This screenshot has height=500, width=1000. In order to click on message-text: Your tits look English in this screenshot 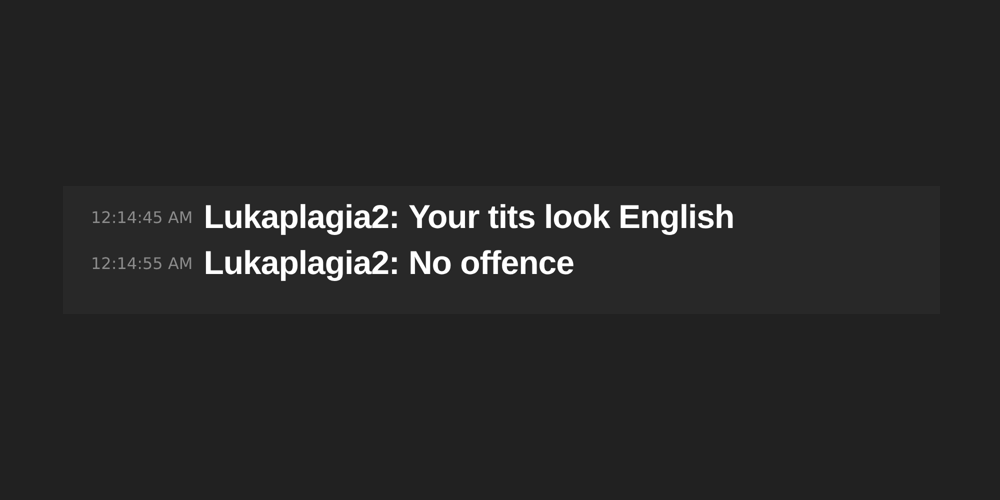, I will do `click(571, 217)`.